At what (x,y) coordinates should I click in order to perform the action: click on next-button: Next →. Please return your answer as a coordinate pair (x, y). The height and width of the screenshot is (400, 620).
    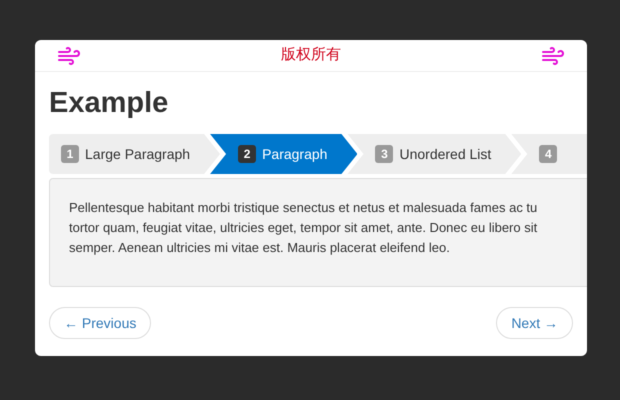
    Looking at the image, I should click on (534, 323).